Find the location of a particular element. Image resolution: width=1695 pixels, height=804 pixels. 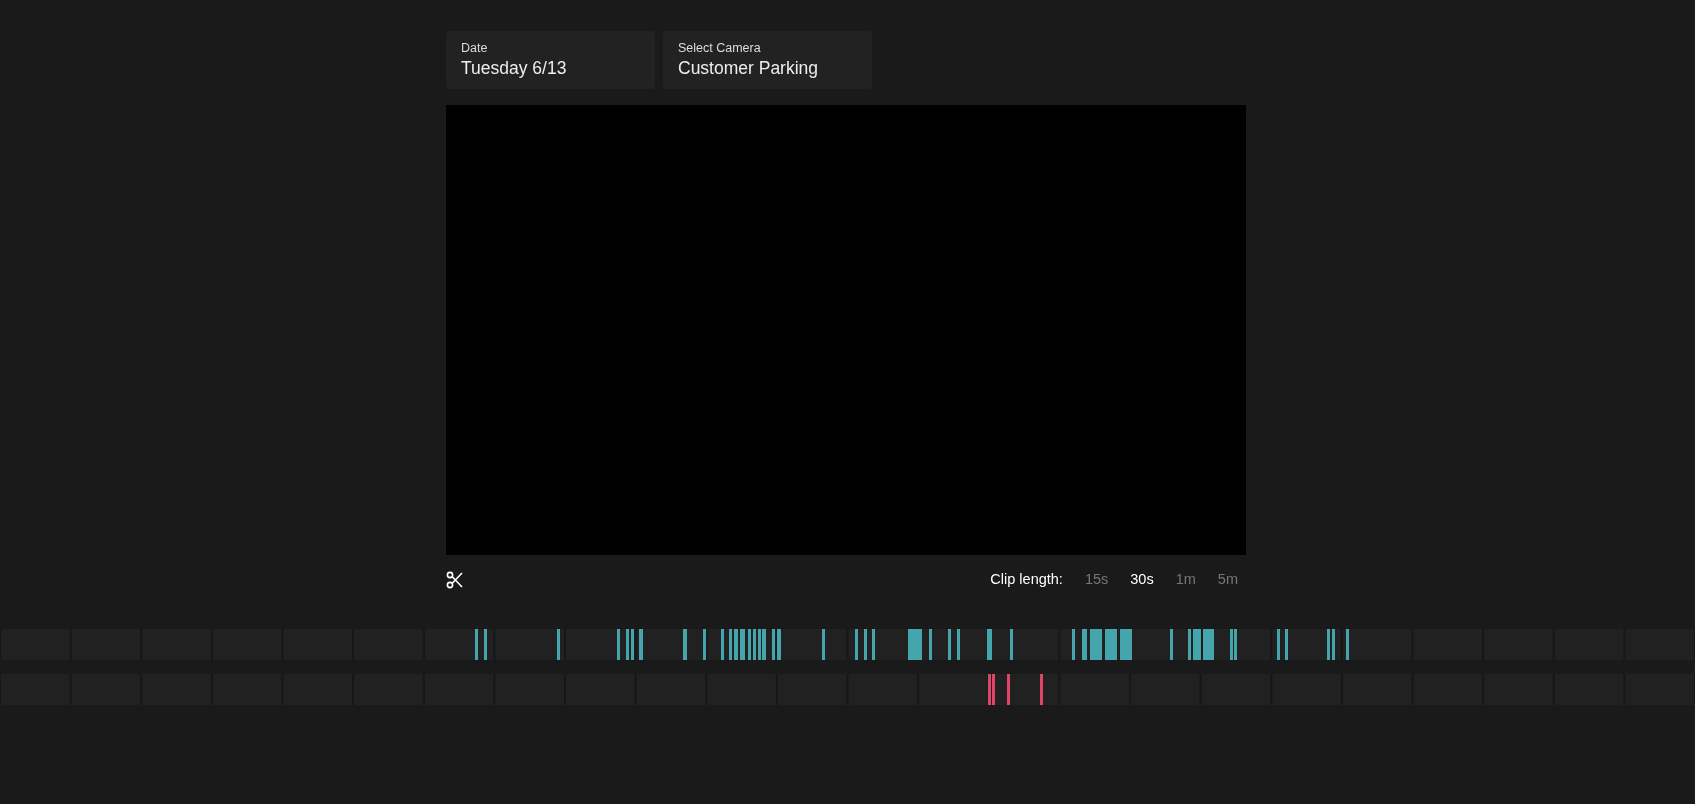

clip-length-option: 5m is located at coordinates (1227, 580).